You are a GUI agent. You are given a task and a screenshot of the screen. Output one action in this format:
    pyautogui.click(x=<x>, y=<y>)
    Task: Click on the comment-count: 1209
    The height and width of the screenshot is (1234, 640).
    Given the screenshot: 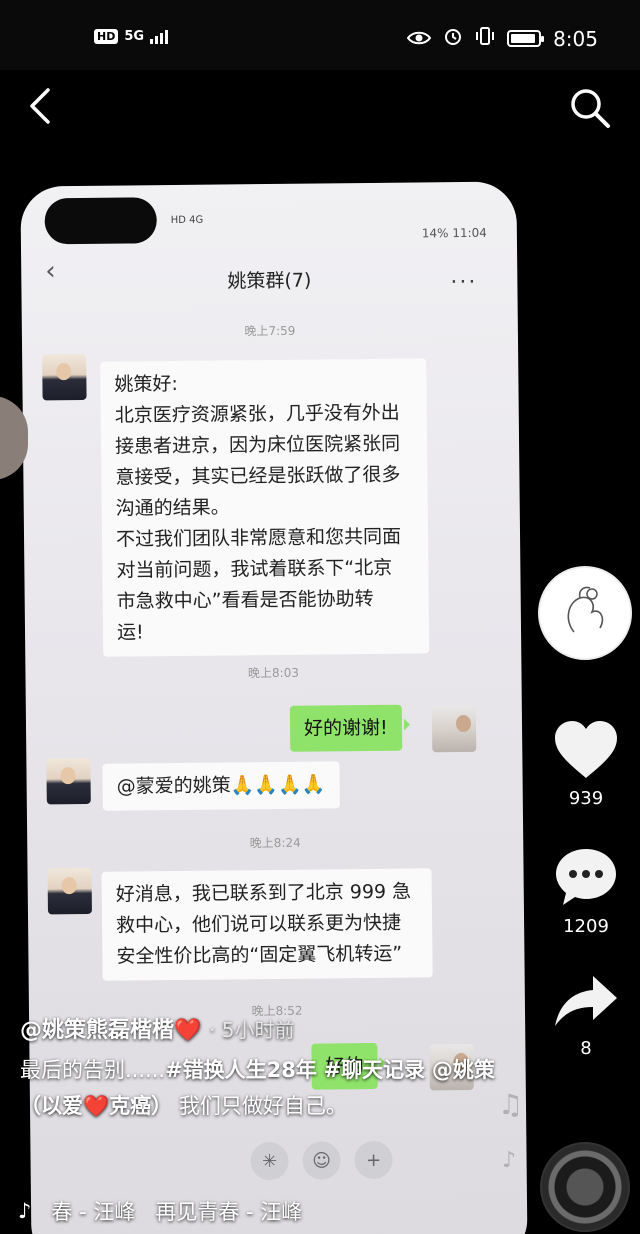 What is the action you would take?
    pyautogui.click(x=586, y=926)
    